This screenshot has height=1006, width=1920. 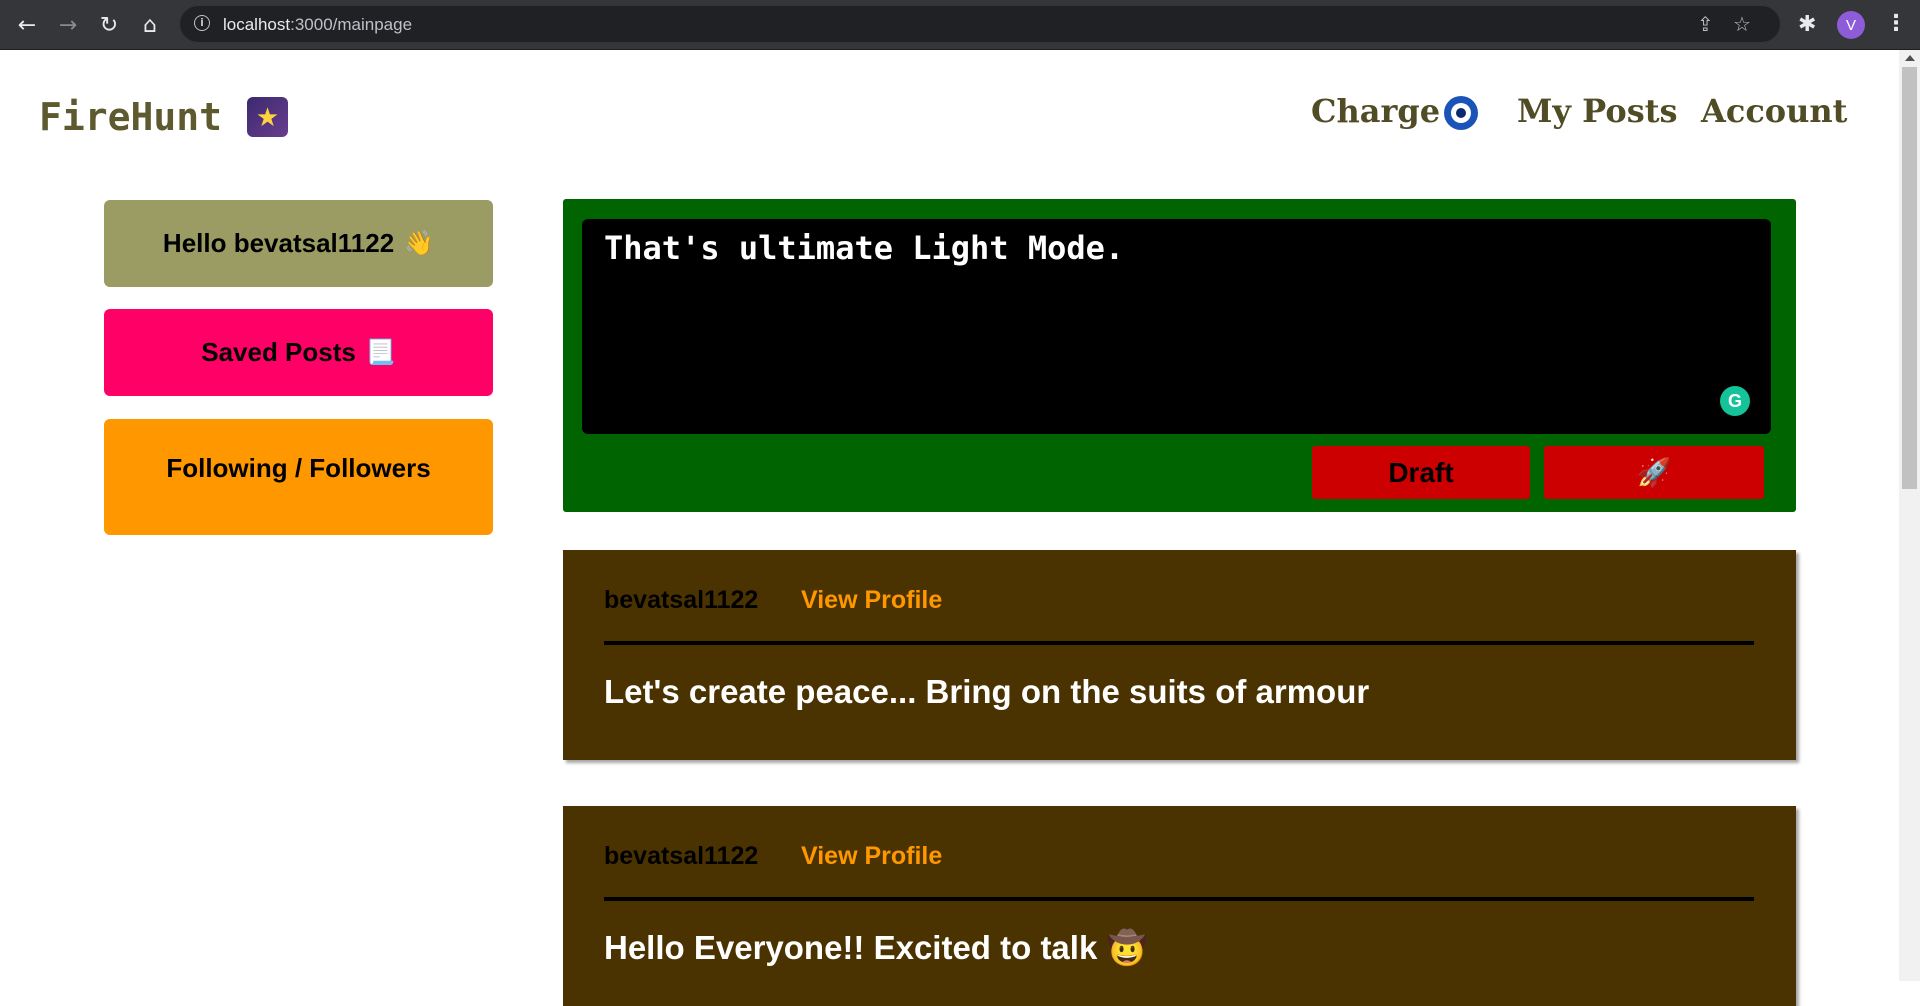 What do you see at coordinates (150, 25) in the screenshot?
I see `home-icon: ⌂` at bounding box center [150, 25].